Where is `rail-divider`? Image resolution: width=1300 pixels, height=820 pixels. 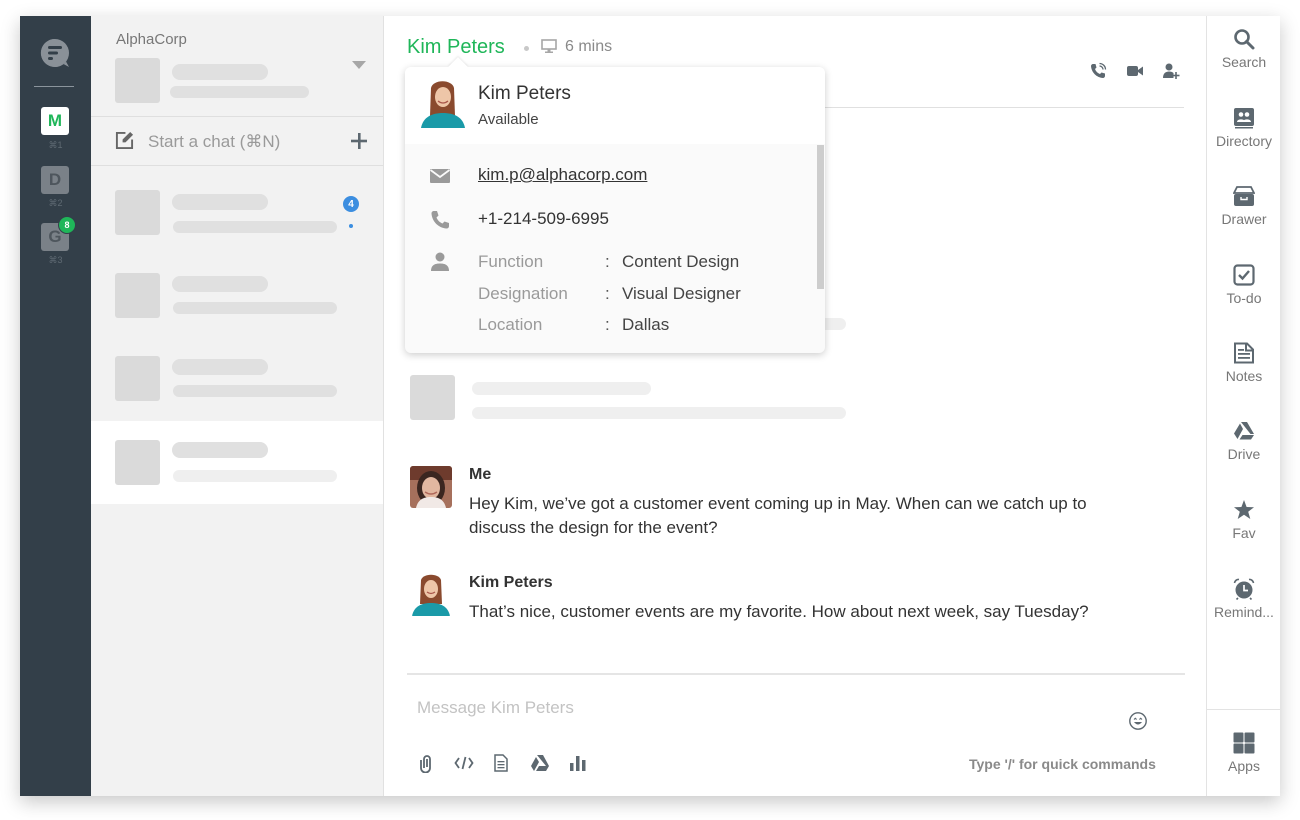
rail-divider is located at coordinates (54, 86).